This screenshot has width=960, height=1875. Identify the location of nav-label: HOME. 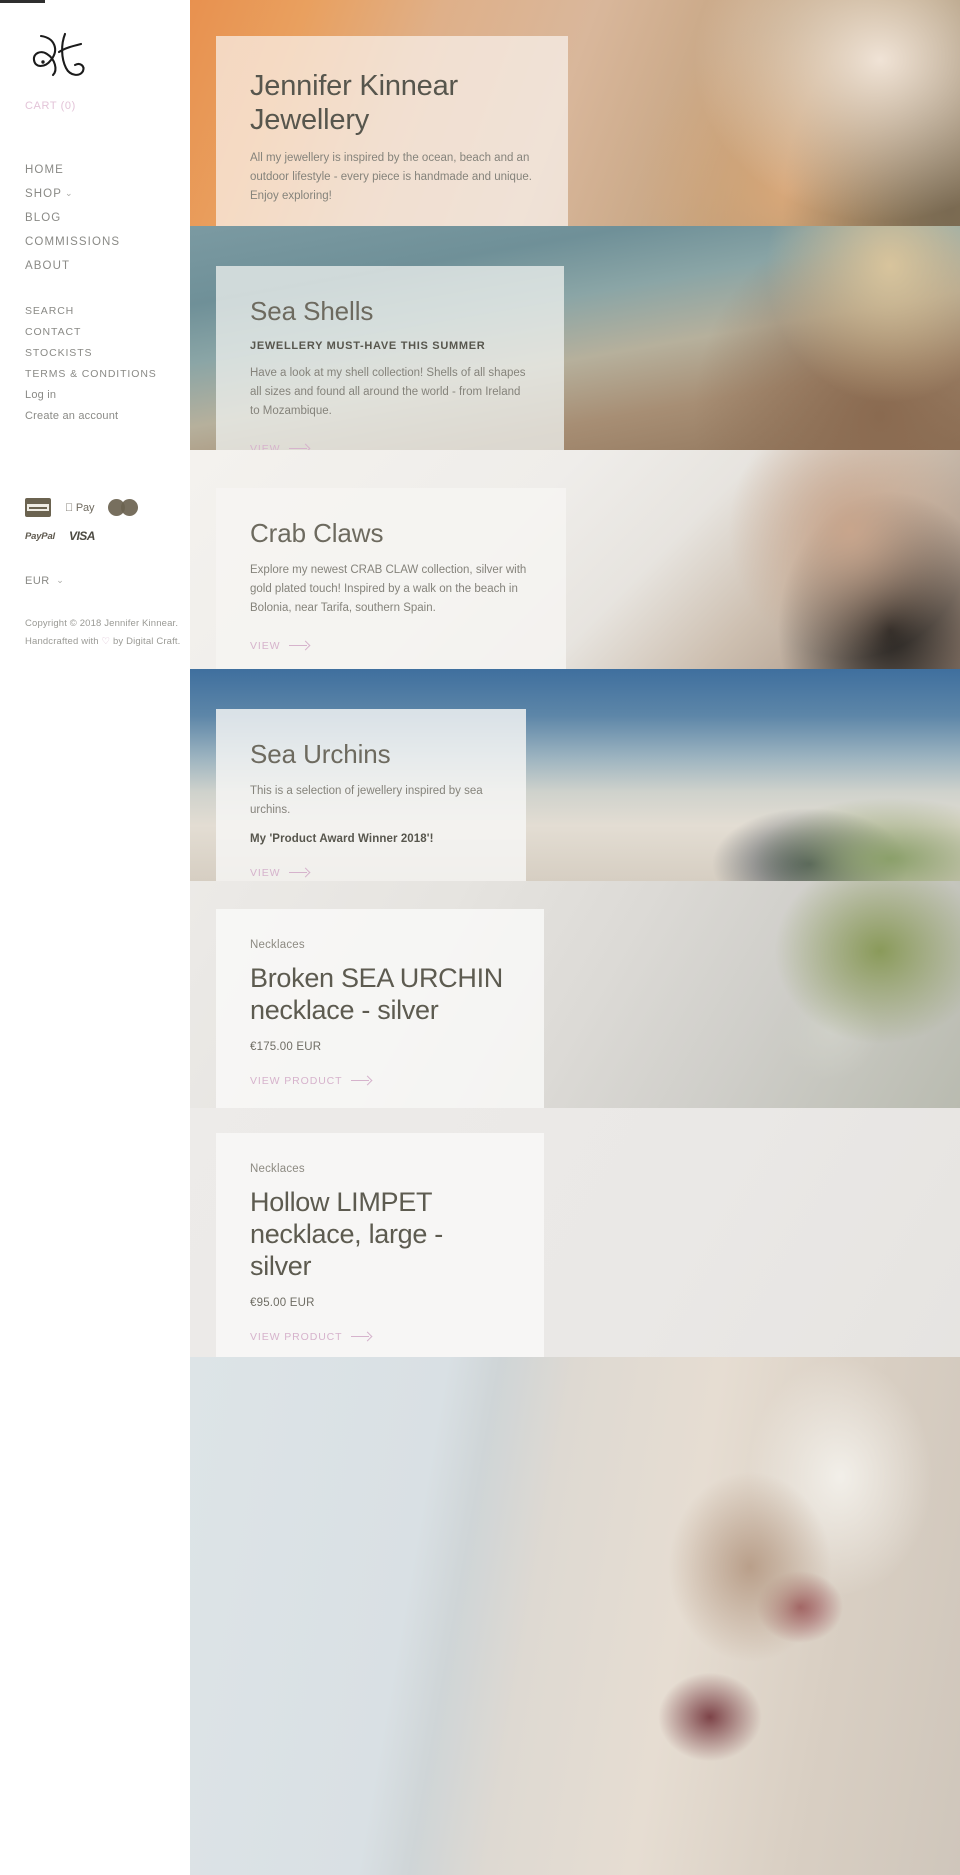
(44, 170).